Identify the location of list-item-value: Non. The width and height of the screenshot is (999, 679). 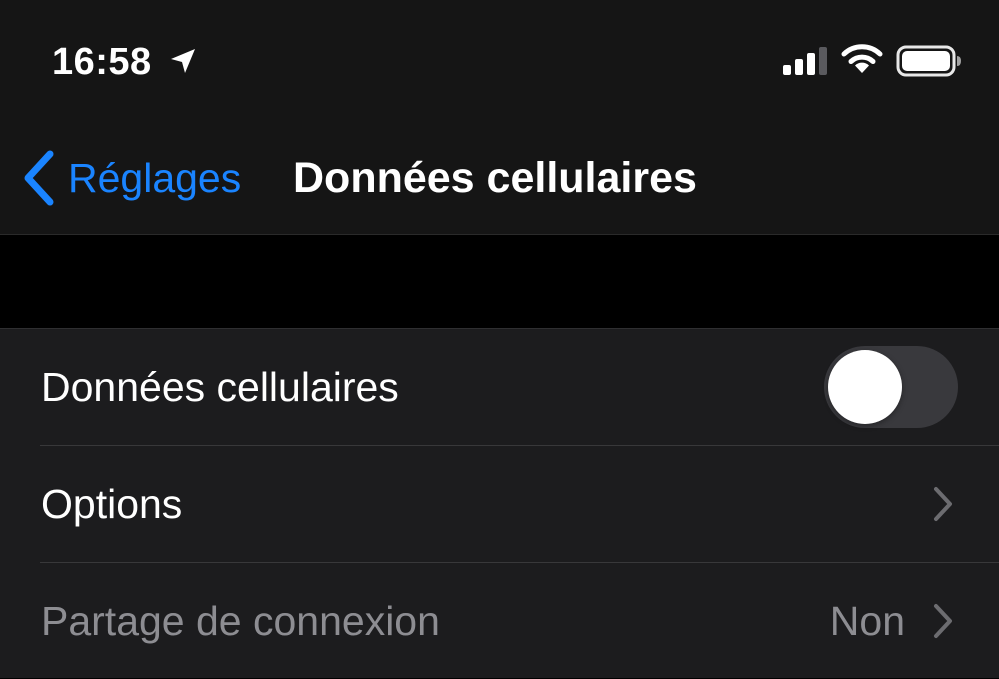
(867, 621).